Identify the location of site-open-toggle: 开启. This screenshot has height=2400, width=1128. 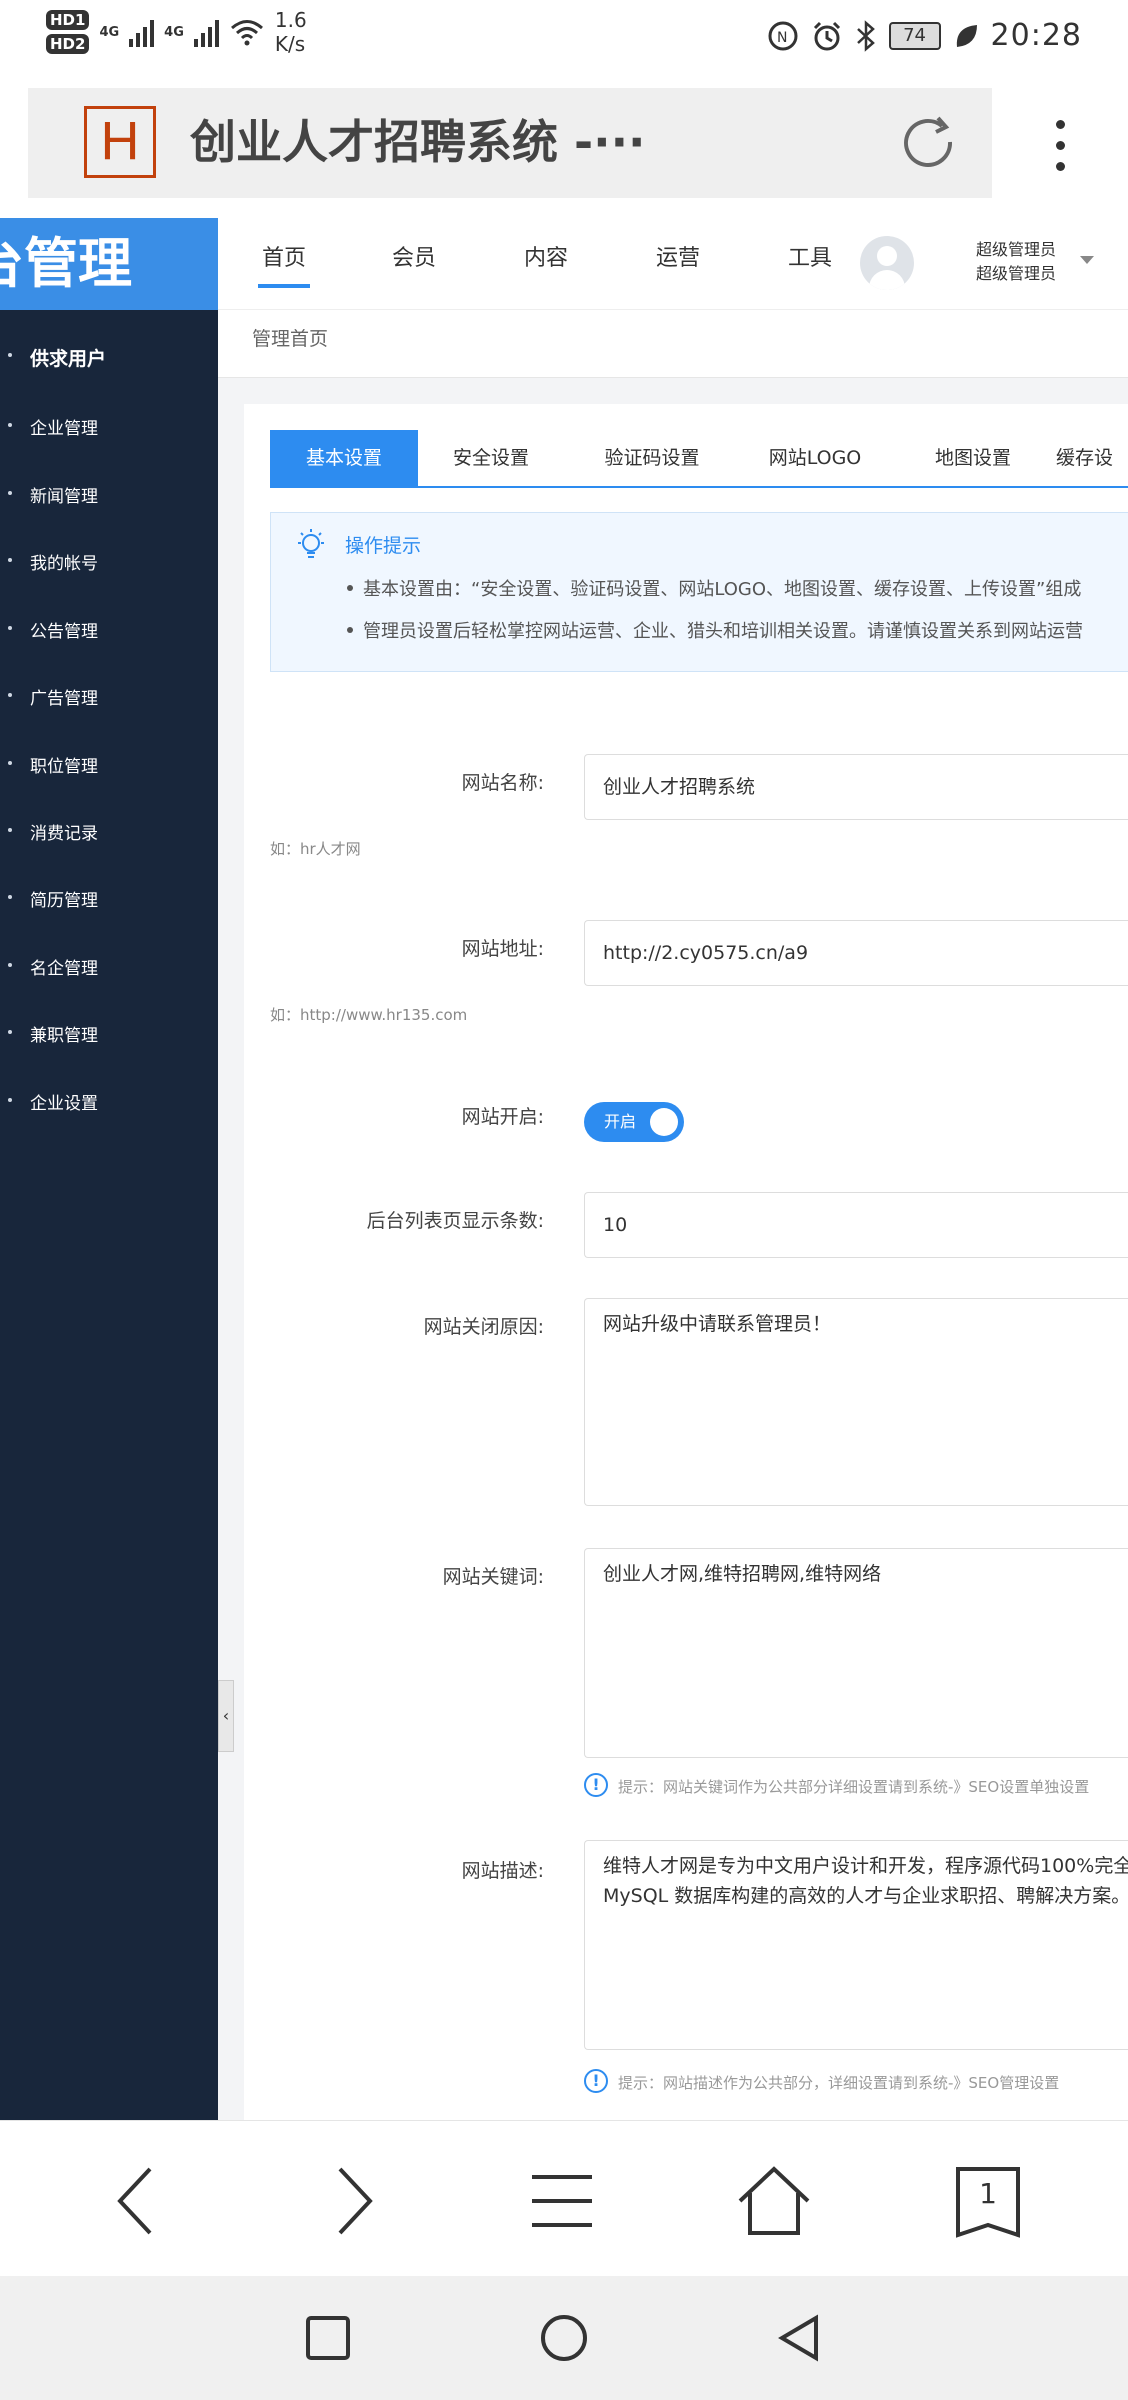
(634, 1122).